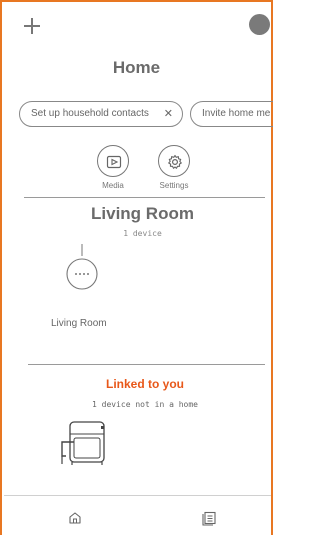 Image resolution: width=320 pixels, height=535 pixels. What do you see at coordinates (174, 161) in the screenshot?
I see `gear-icon` at bounding box center [174, 161].